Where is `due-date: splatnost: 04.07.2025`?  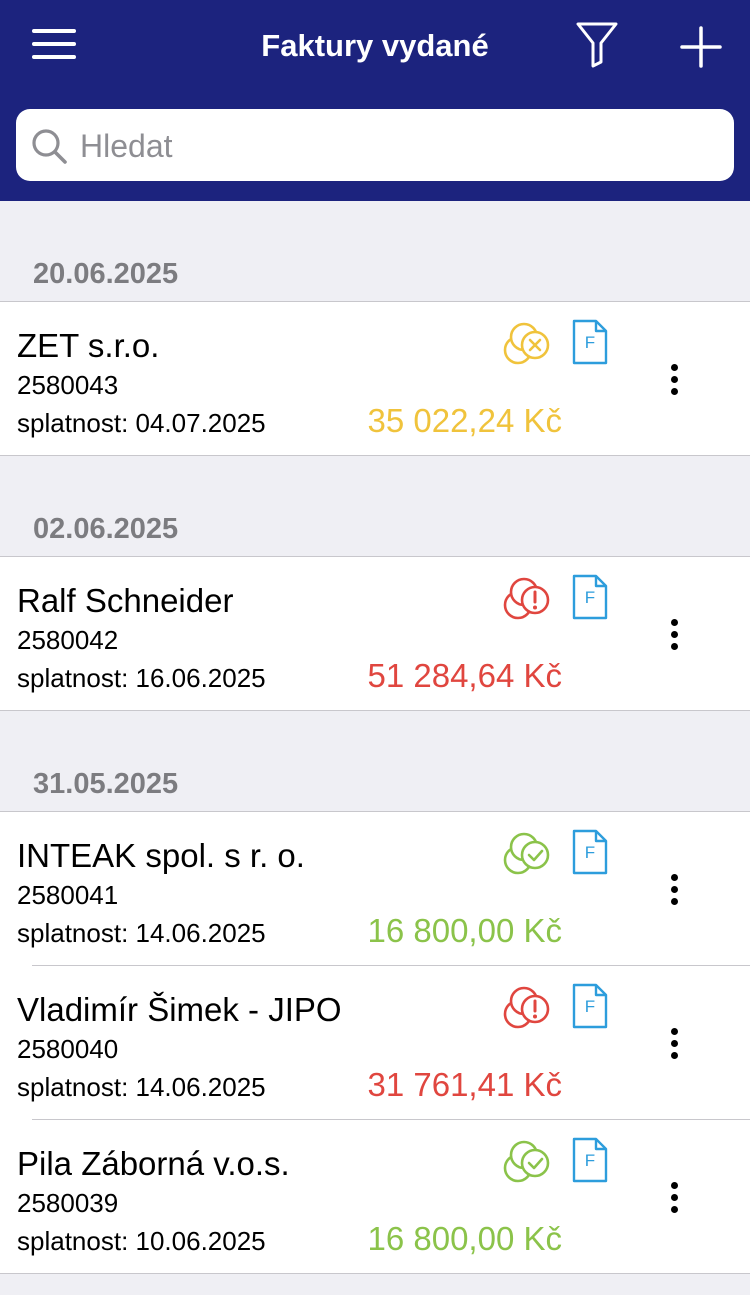
due-date: splatnost: 04.07.2025 is located at coordinates (141, 423).